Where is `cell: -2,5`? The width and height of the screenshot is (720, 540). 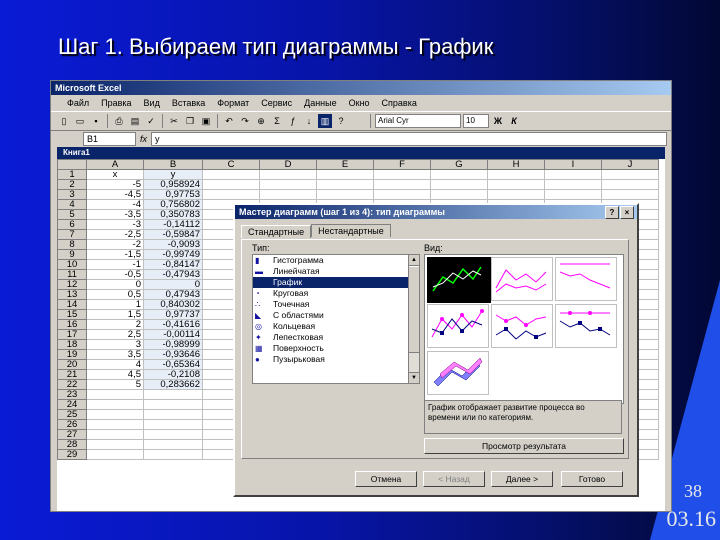 cell: -2,5 is located at coordinates (115, 234).